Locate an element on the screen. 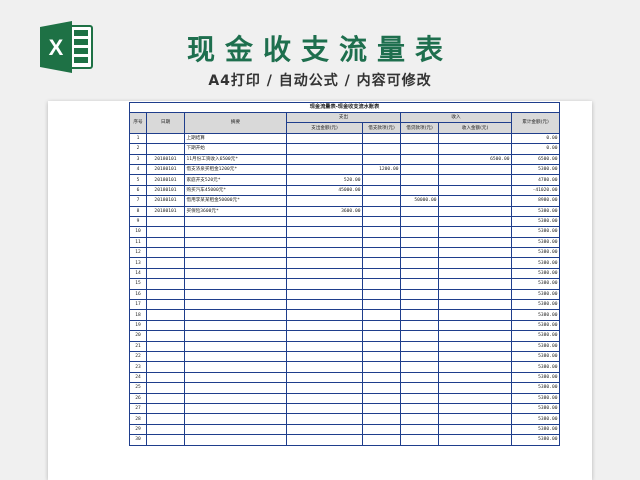 The width and height of the screenshot is (640, 480). cell-index: 13 is located at coordinates (138, 263).